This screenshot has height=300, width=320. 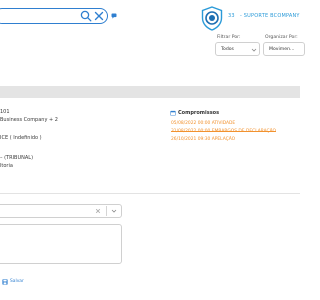 I want to click on compromisso-item: 26/10/2021 09:30 APELAÇÃO, so click(x=203, y=139).